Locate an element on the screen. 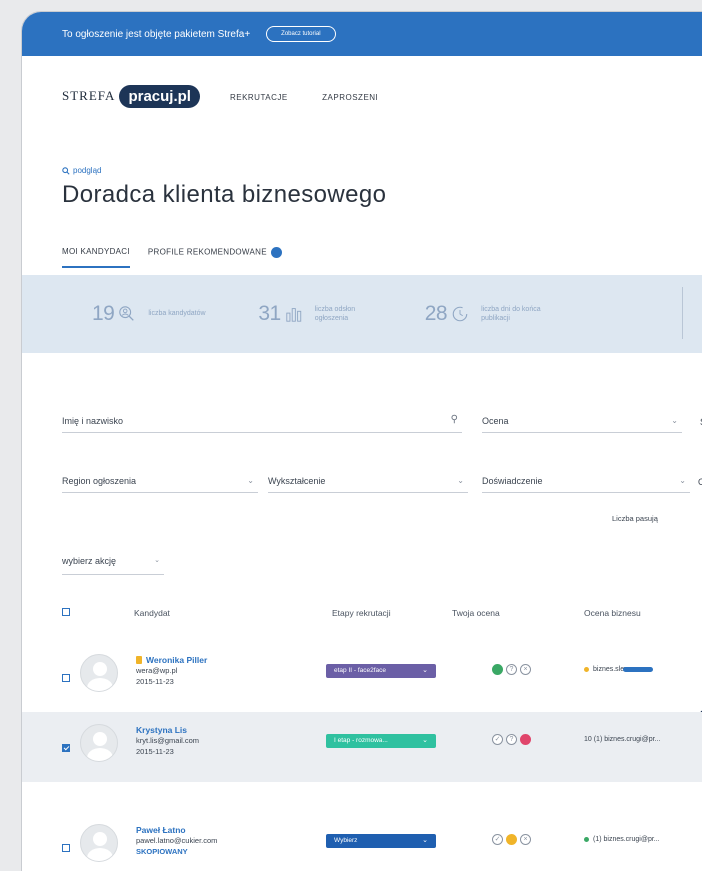 The width and height of the screenshot is (702, 871). experience-select: Doświadczenie ⌄ is located at coordinates (586, 484).